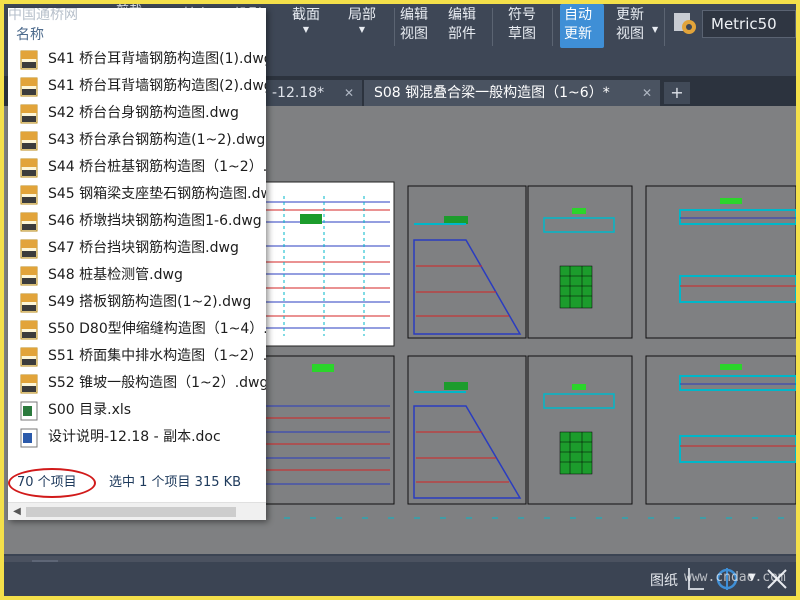 This screenshot has height=600, width=800. Describe the element at coordinates (630, 25) in the screenshot. I see `update-view-button: 更新 视图` at that location.